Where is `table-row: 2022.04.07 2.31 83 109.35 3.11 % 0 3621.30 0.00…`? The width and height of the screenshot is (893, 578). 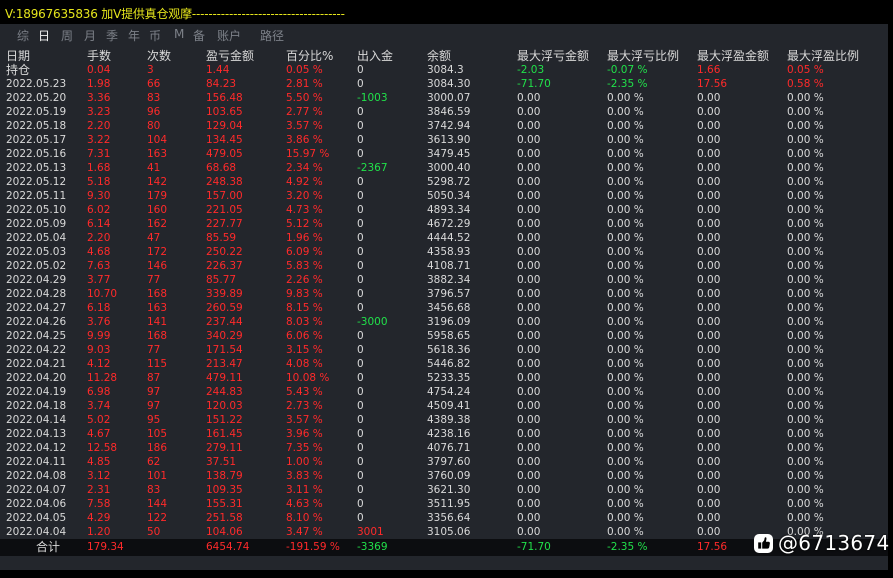 table-row: 2022.04.07 2.31 83 109.35 3.11 % 0 3621.30 0.00… is located at coordinates (444, 490).